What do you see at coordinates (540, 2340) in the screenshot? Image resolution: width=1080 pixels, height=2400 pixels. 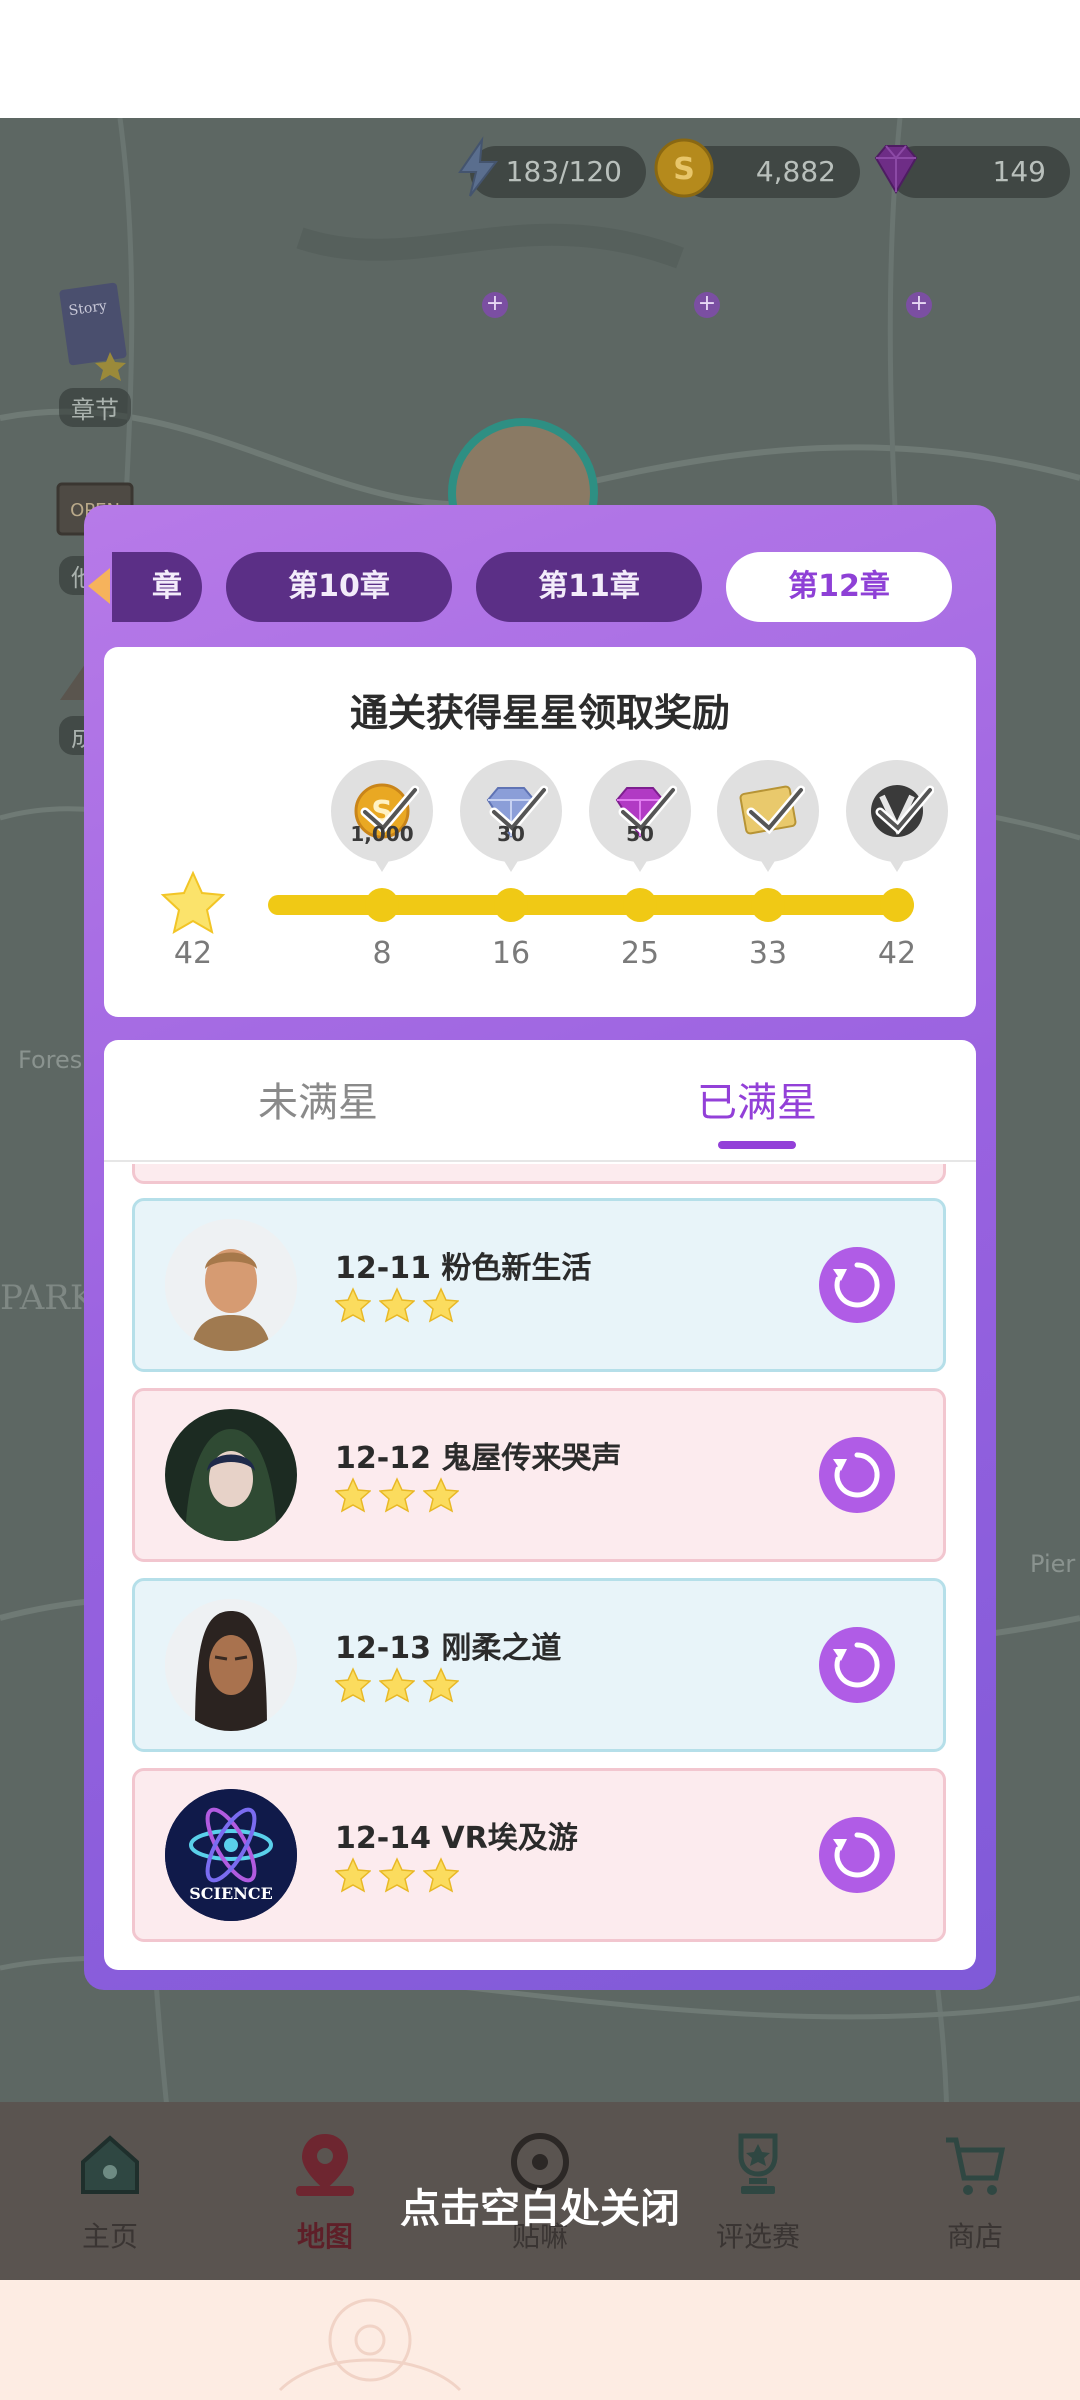 I see `bottom-decor-strip` at bounding box center [540, 2340].